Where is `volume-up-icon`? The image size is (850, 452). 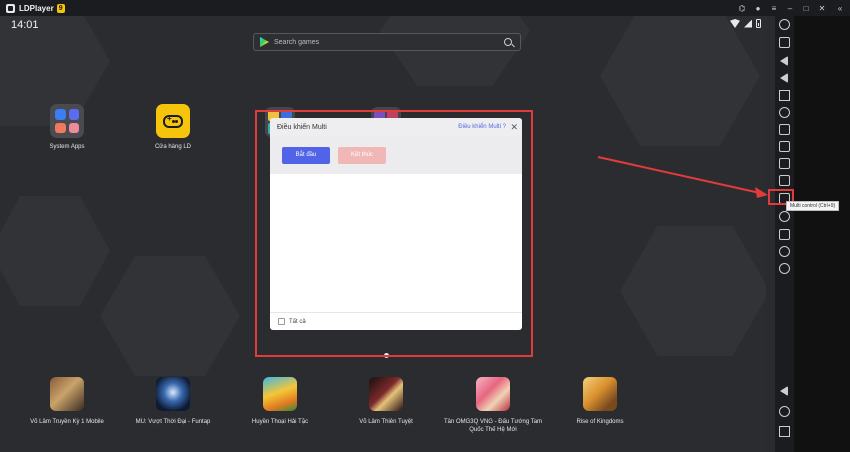 volume-up-icon is located at coordinates (784, 61).